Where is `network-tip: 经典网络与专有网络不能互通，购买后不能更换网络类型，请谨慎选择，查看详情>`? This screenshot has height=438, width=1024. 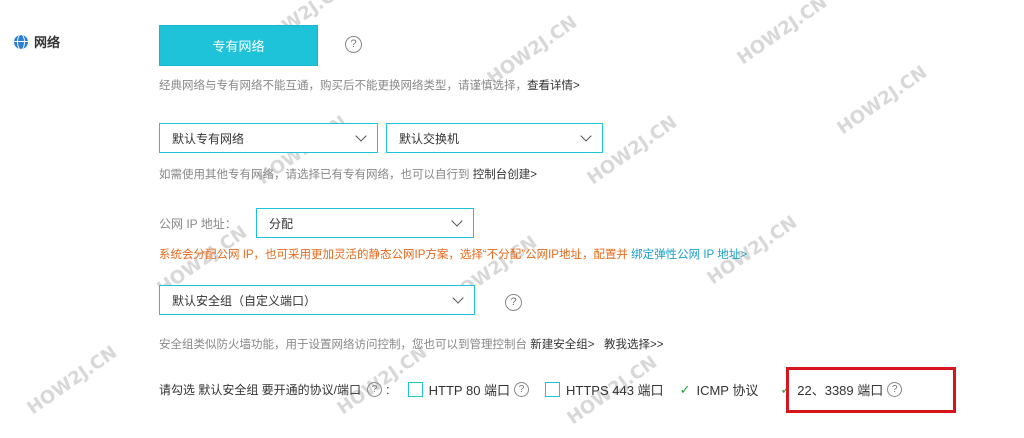
network-tip: 经典网络与专有网络不能互通，购买后不能更换网络类型，请谨慎选择，查看详情> is located at coordinates (369, 86).